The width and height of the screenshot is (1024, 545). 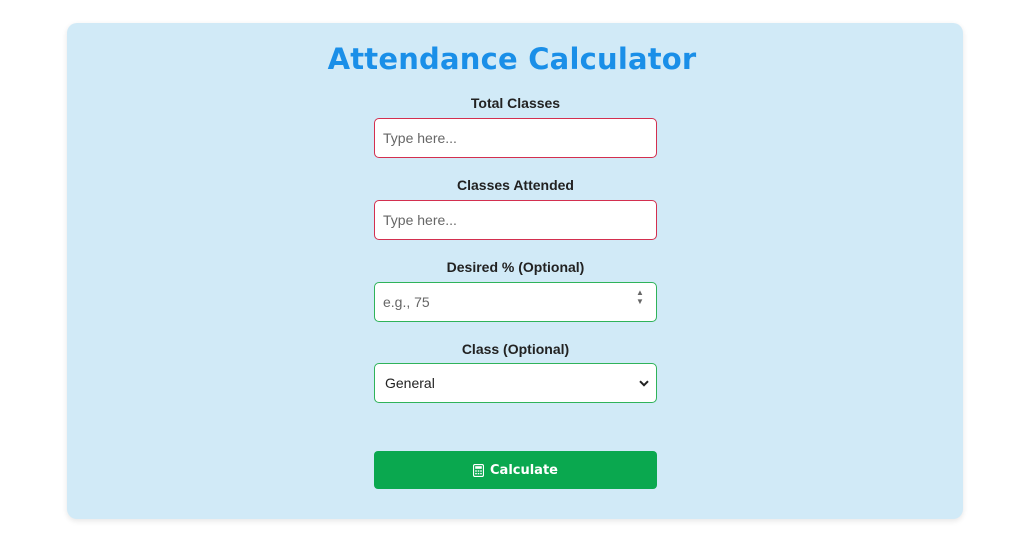 I want to click on chevron-down-icon, so click(x=644, y=383).